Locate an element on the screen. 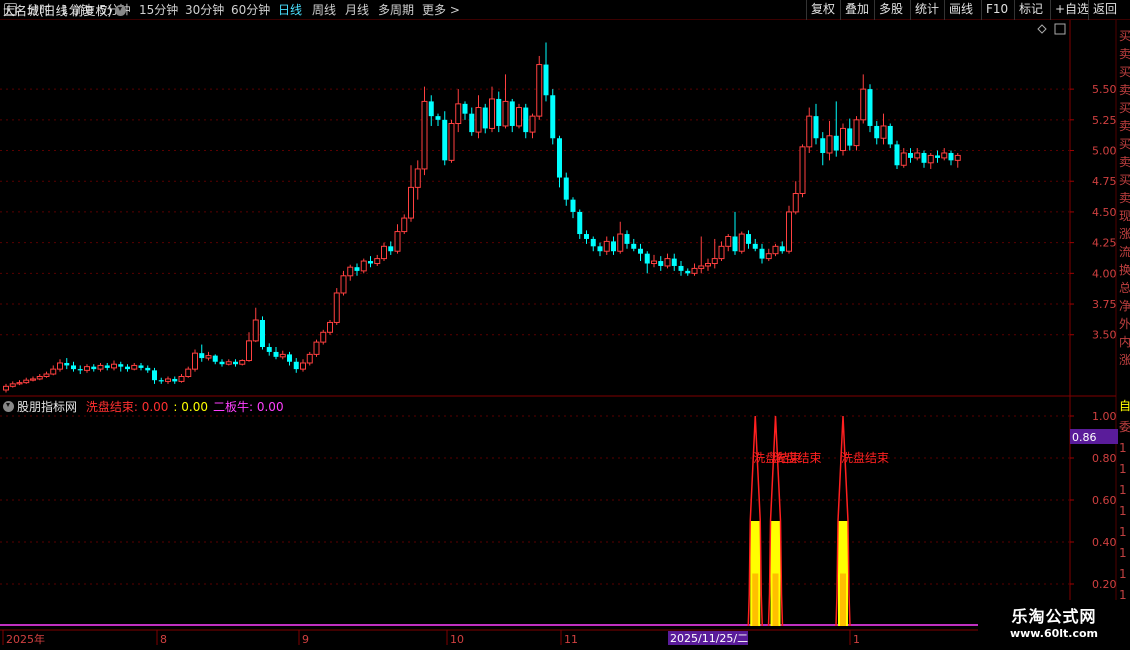  price-tick-label: 4.00 is located at coordinates (1104, 273).